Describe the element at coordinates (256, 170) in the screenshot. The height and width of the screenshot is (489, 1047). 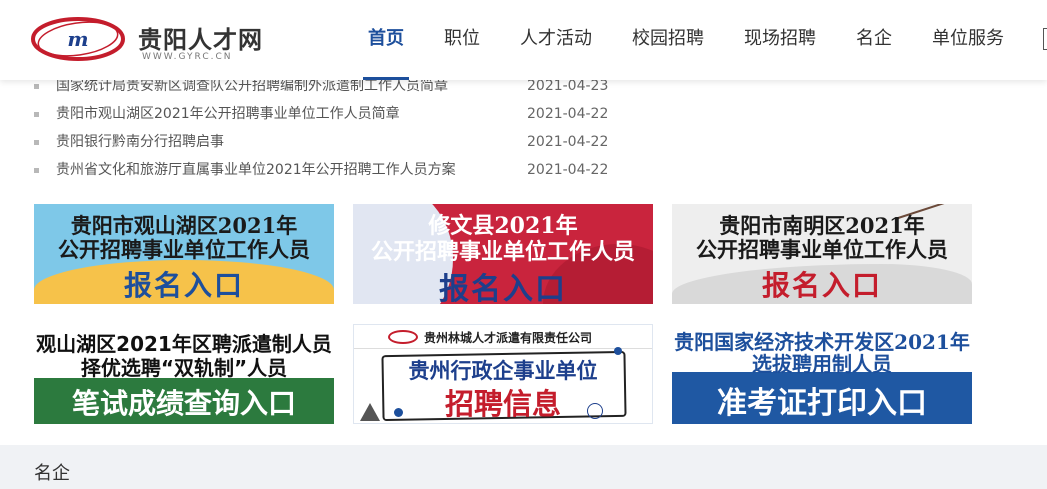
I see `news-title: 贵州省文化和旅游厅直属事业单位2021年公开招聘工作人员方案` at that location.